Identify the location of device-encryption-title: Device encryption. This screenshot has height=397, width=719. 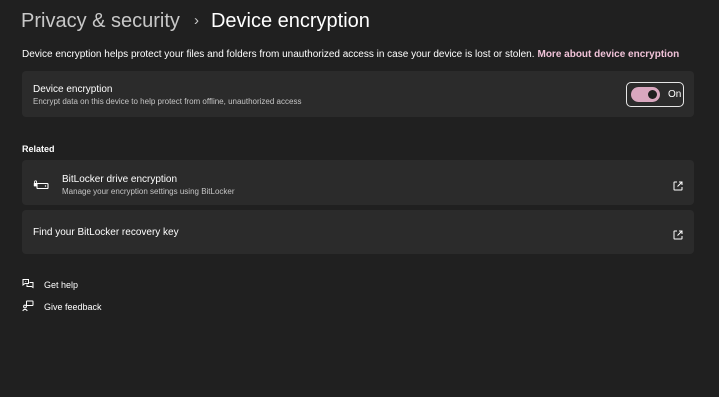
(73, 89).